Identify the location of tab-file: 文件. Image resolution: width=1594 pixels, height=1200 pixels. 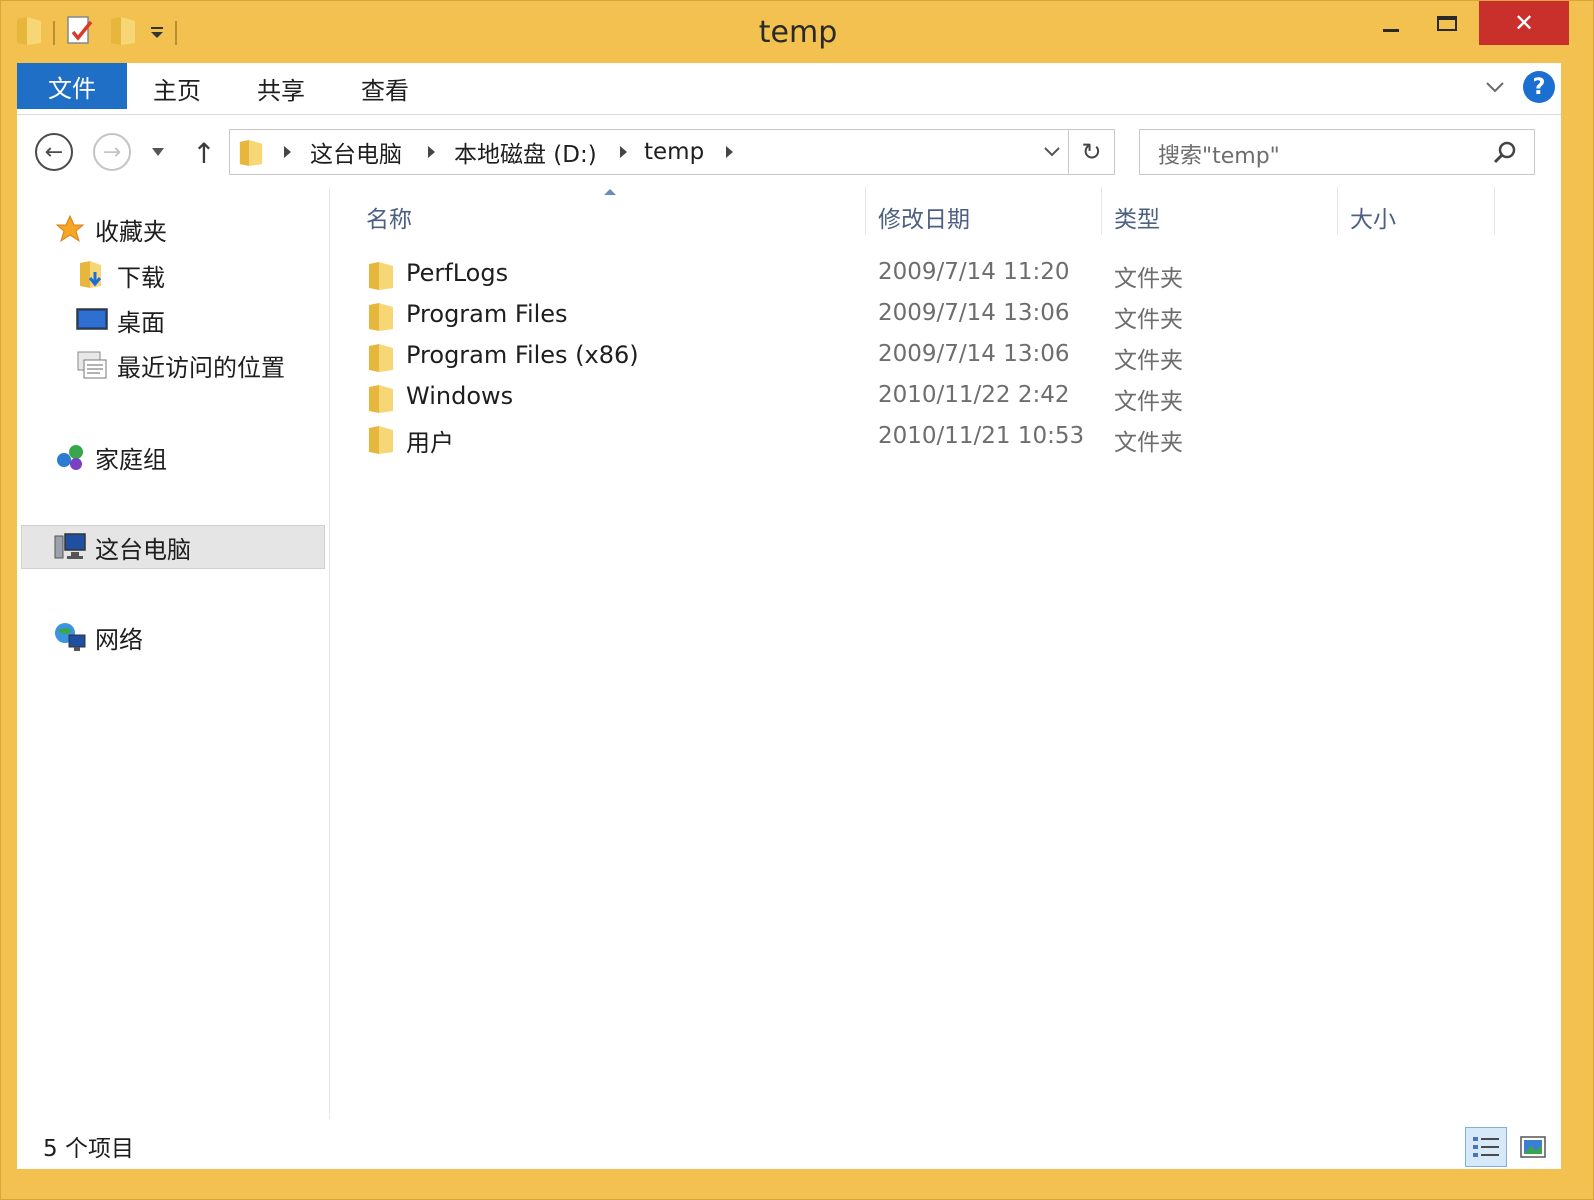
(72, 86).